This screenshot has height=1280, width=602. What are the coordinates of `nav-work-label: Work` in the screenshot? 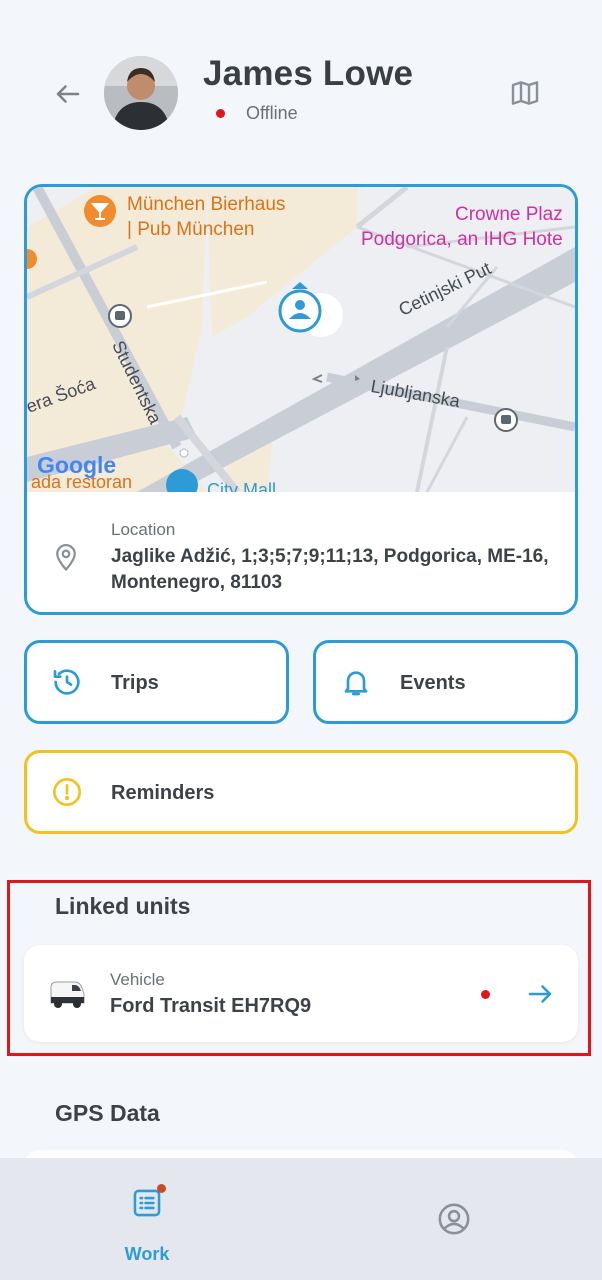 It's located at (147, 1254).